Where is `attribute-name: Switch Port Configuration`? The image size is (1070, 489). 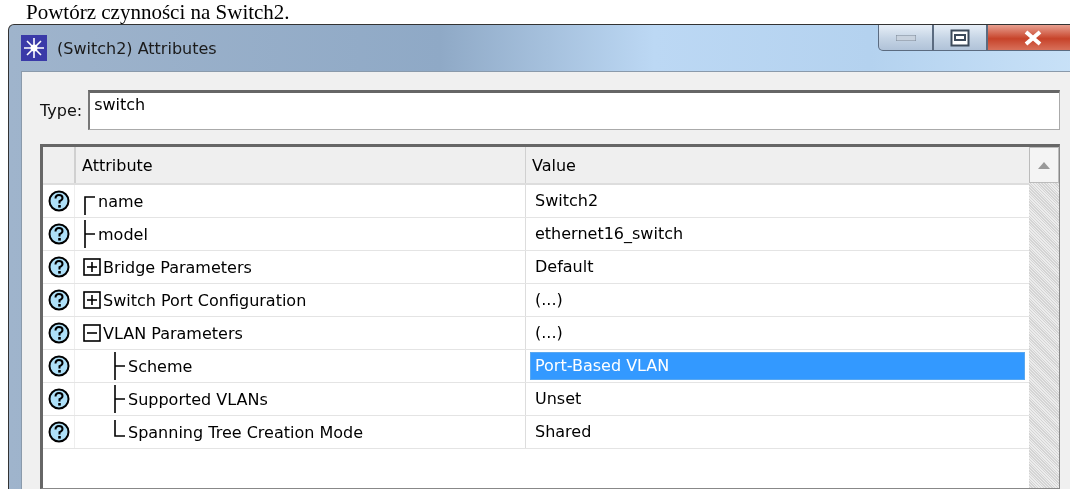 attribute-name: Switch Port Configuration is located at coordinates (205, 300).